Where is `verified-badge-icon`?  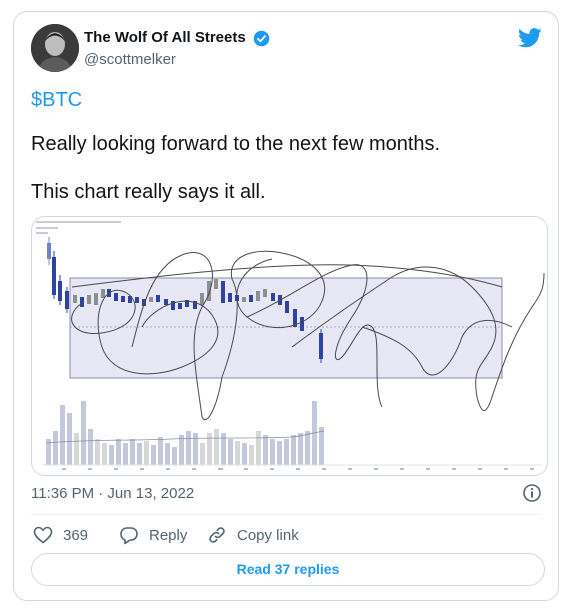 verified-badge-icon is located at coordinates (261, 38).